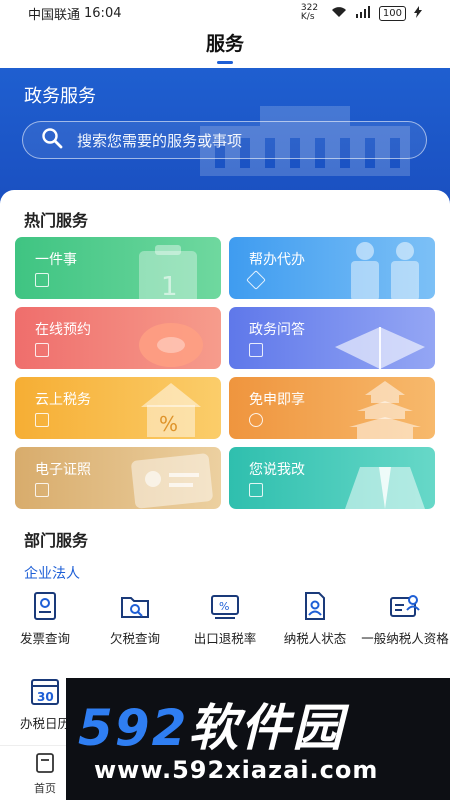 Image resolution: width=450 pixels, height=800 pixels. I want to click on svg-text: 1, so click(169, 285).